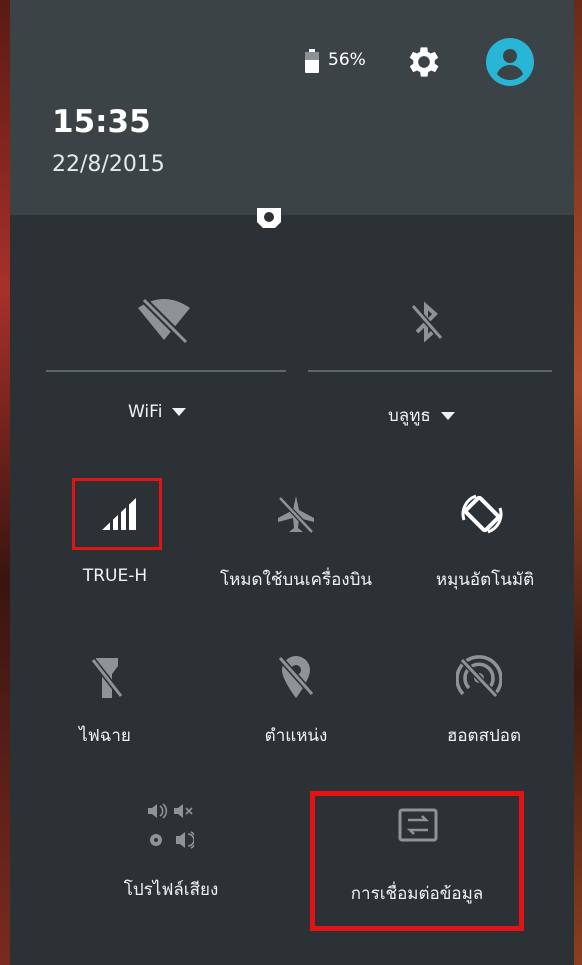 The image size is (582, 965). I want to click on tile-label-airplane: โหมดใช้บนเครื่องบิน, so click(296, 579).